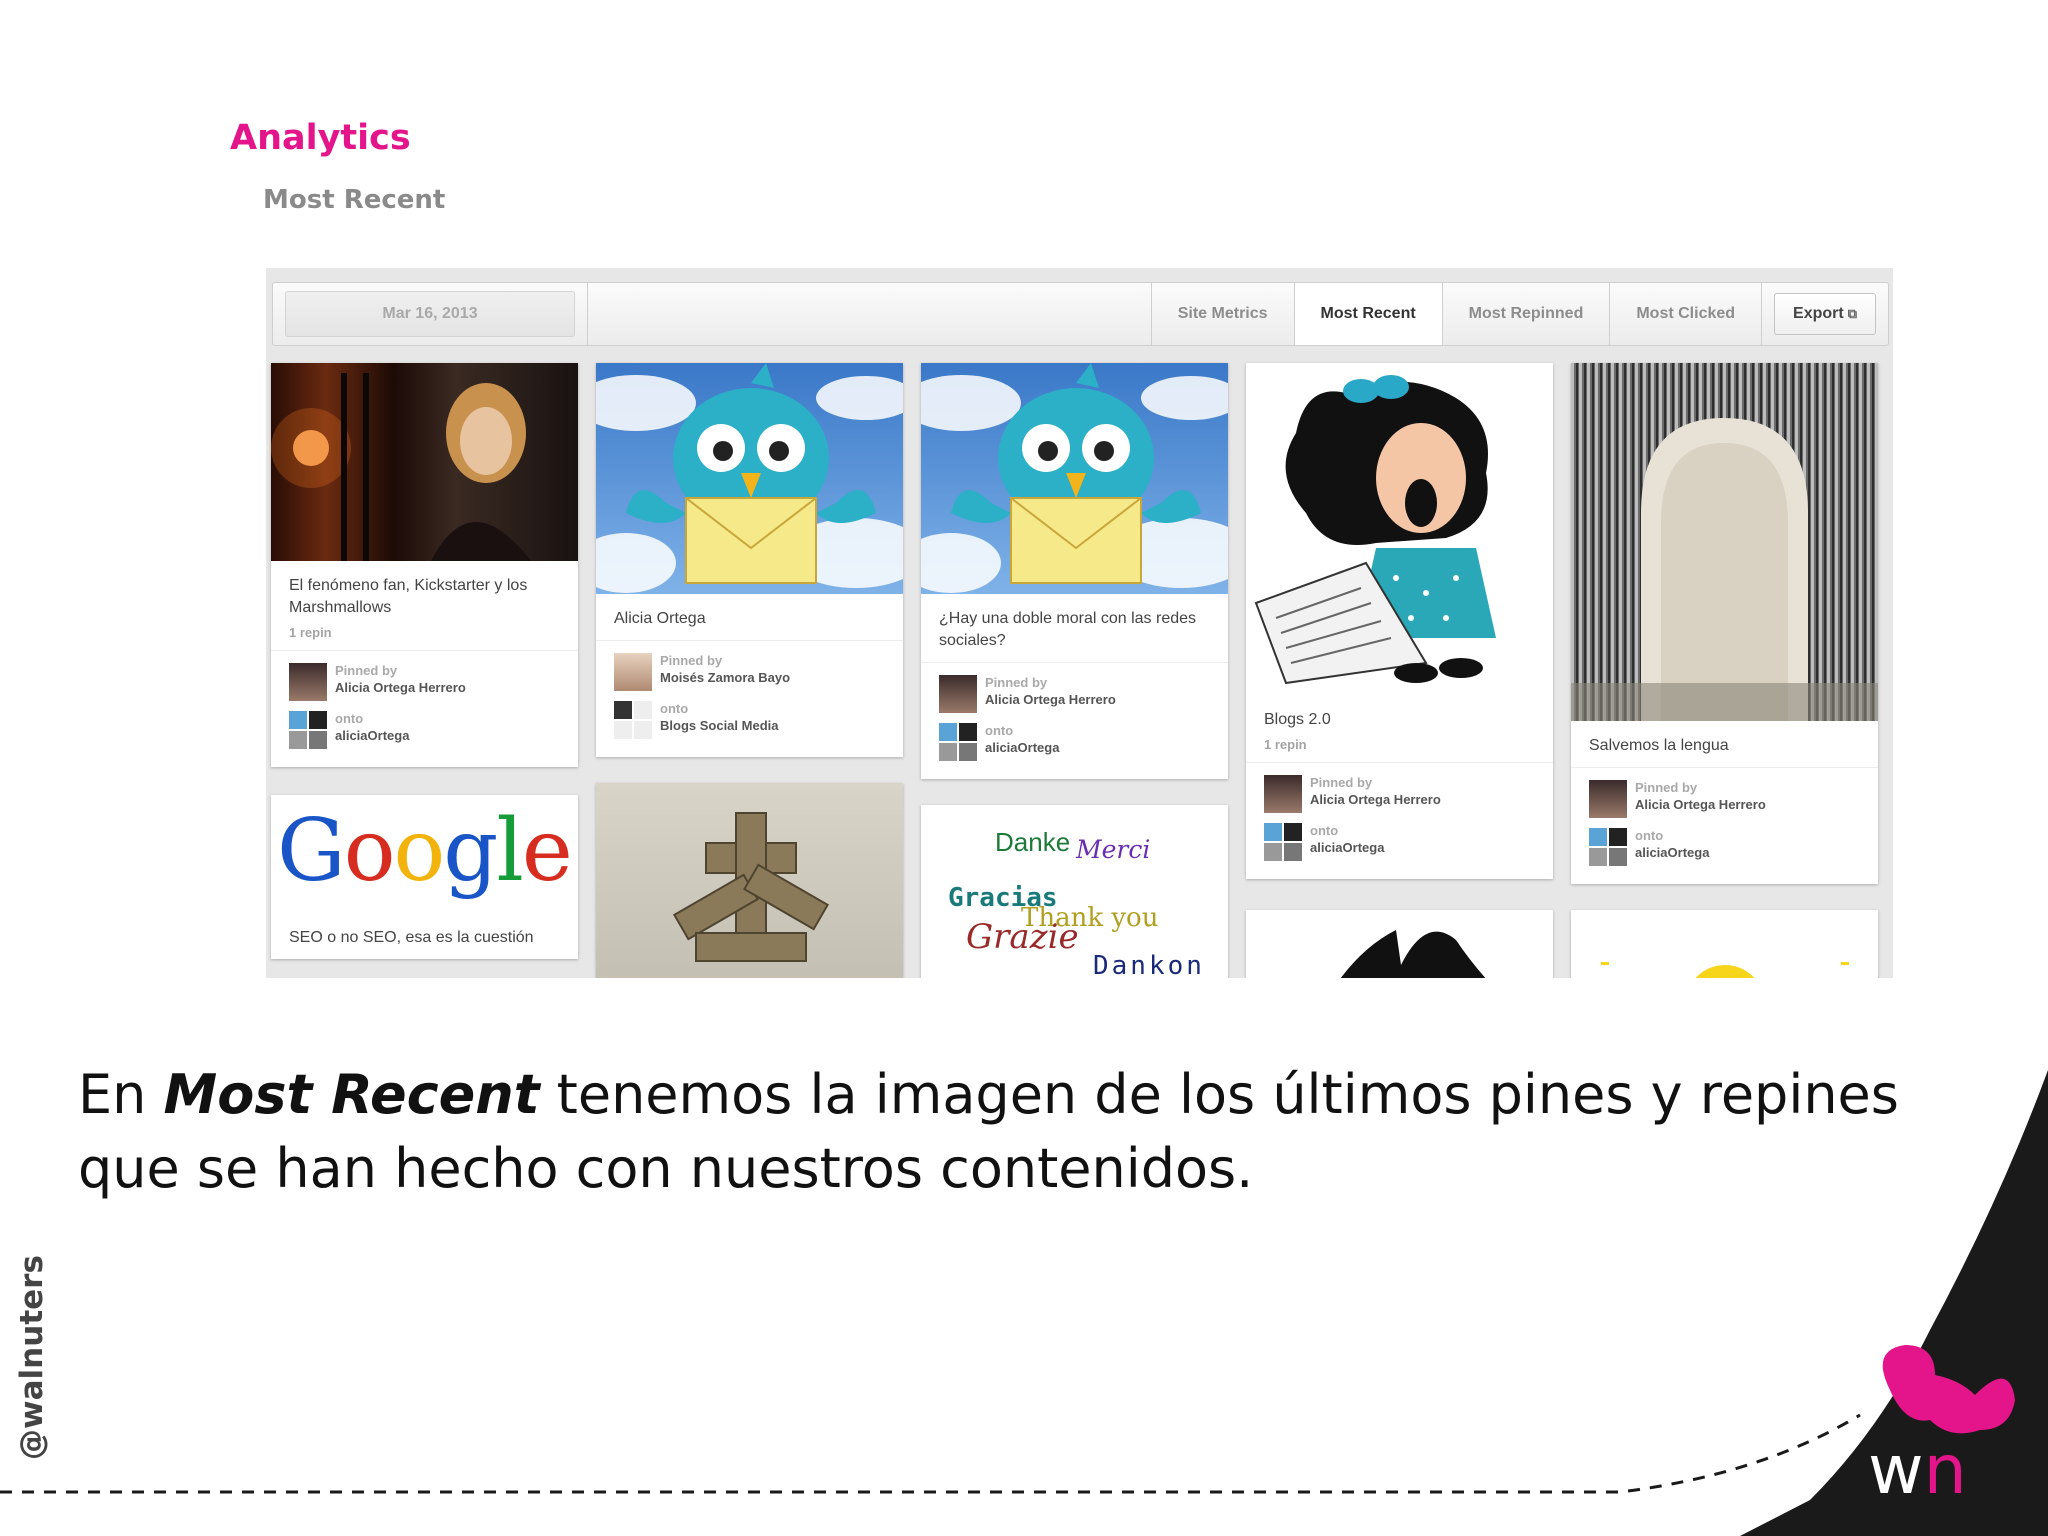  I want to click on export-wrap: Export ⧉, so click(1824, 314).